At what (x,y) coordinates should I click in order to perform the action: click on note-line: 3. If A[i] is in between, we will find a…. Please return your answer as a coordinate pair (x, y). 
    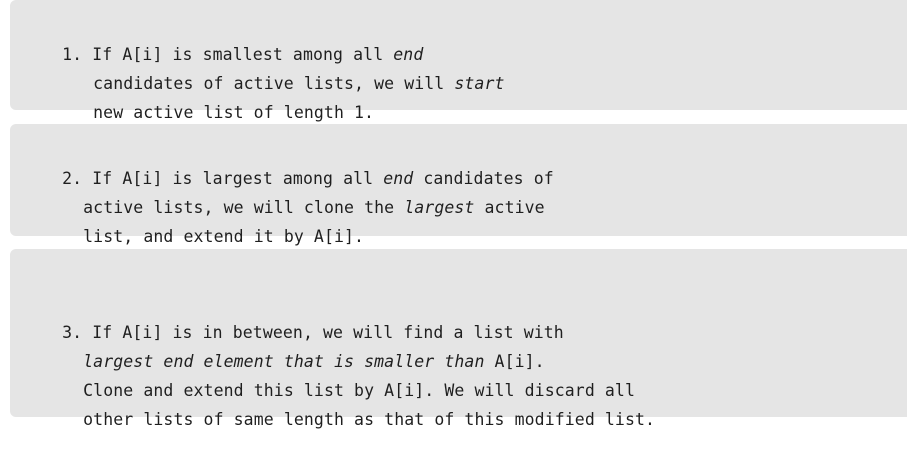
    Looking at the image, I should click on (313, 332).